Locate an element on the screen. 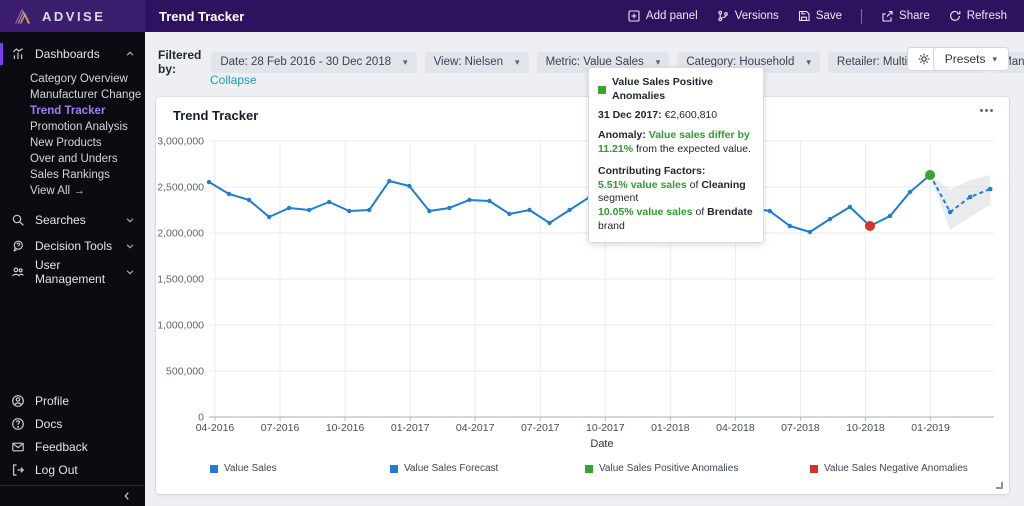  sidebar-item-manufacturer-change: Manufacturer Change is located at coordinates (72, 95).